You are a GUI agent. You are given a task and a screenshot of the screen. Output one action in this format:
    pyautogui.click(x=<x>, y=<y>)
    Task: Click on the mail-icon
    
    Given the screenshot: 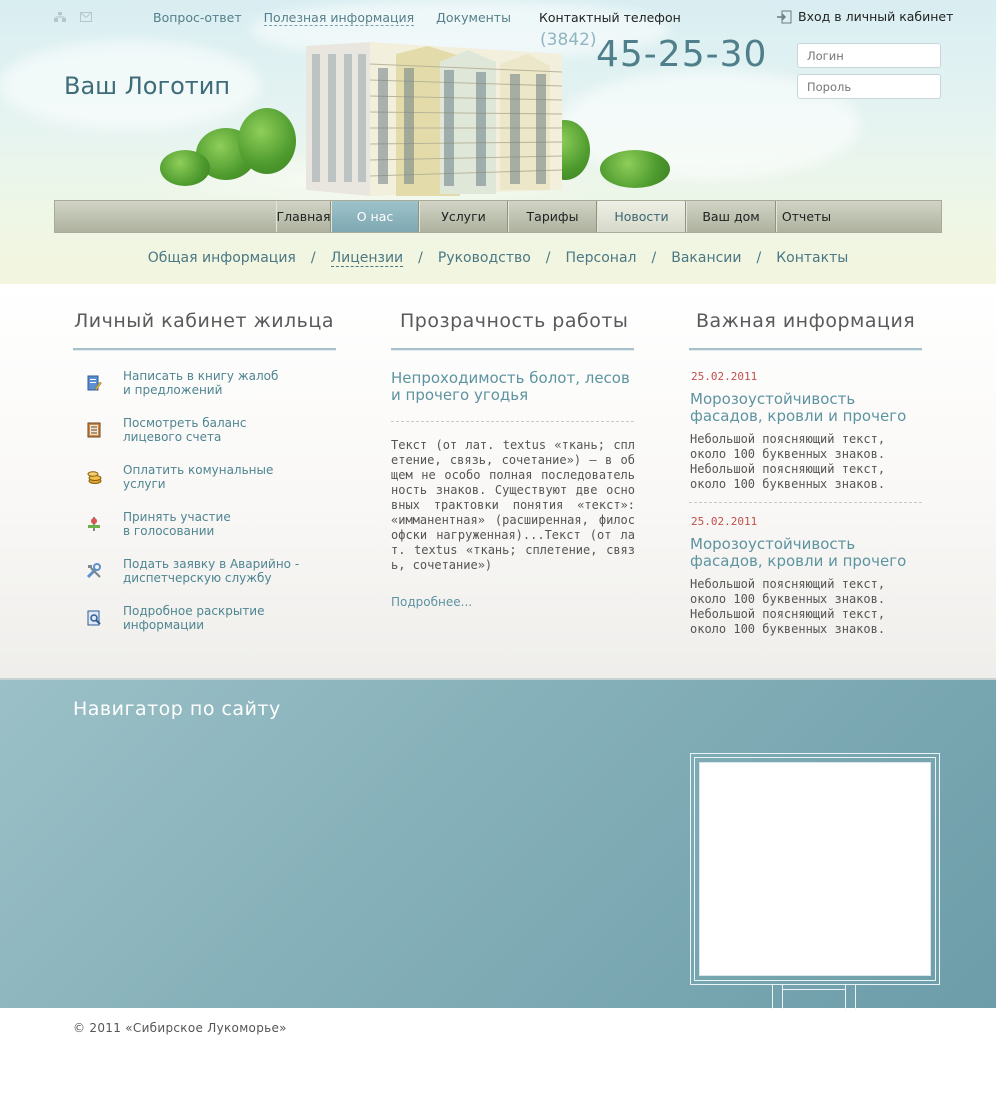 What is the action you would take?
    pyautogui.click(x=86, y=17)
    